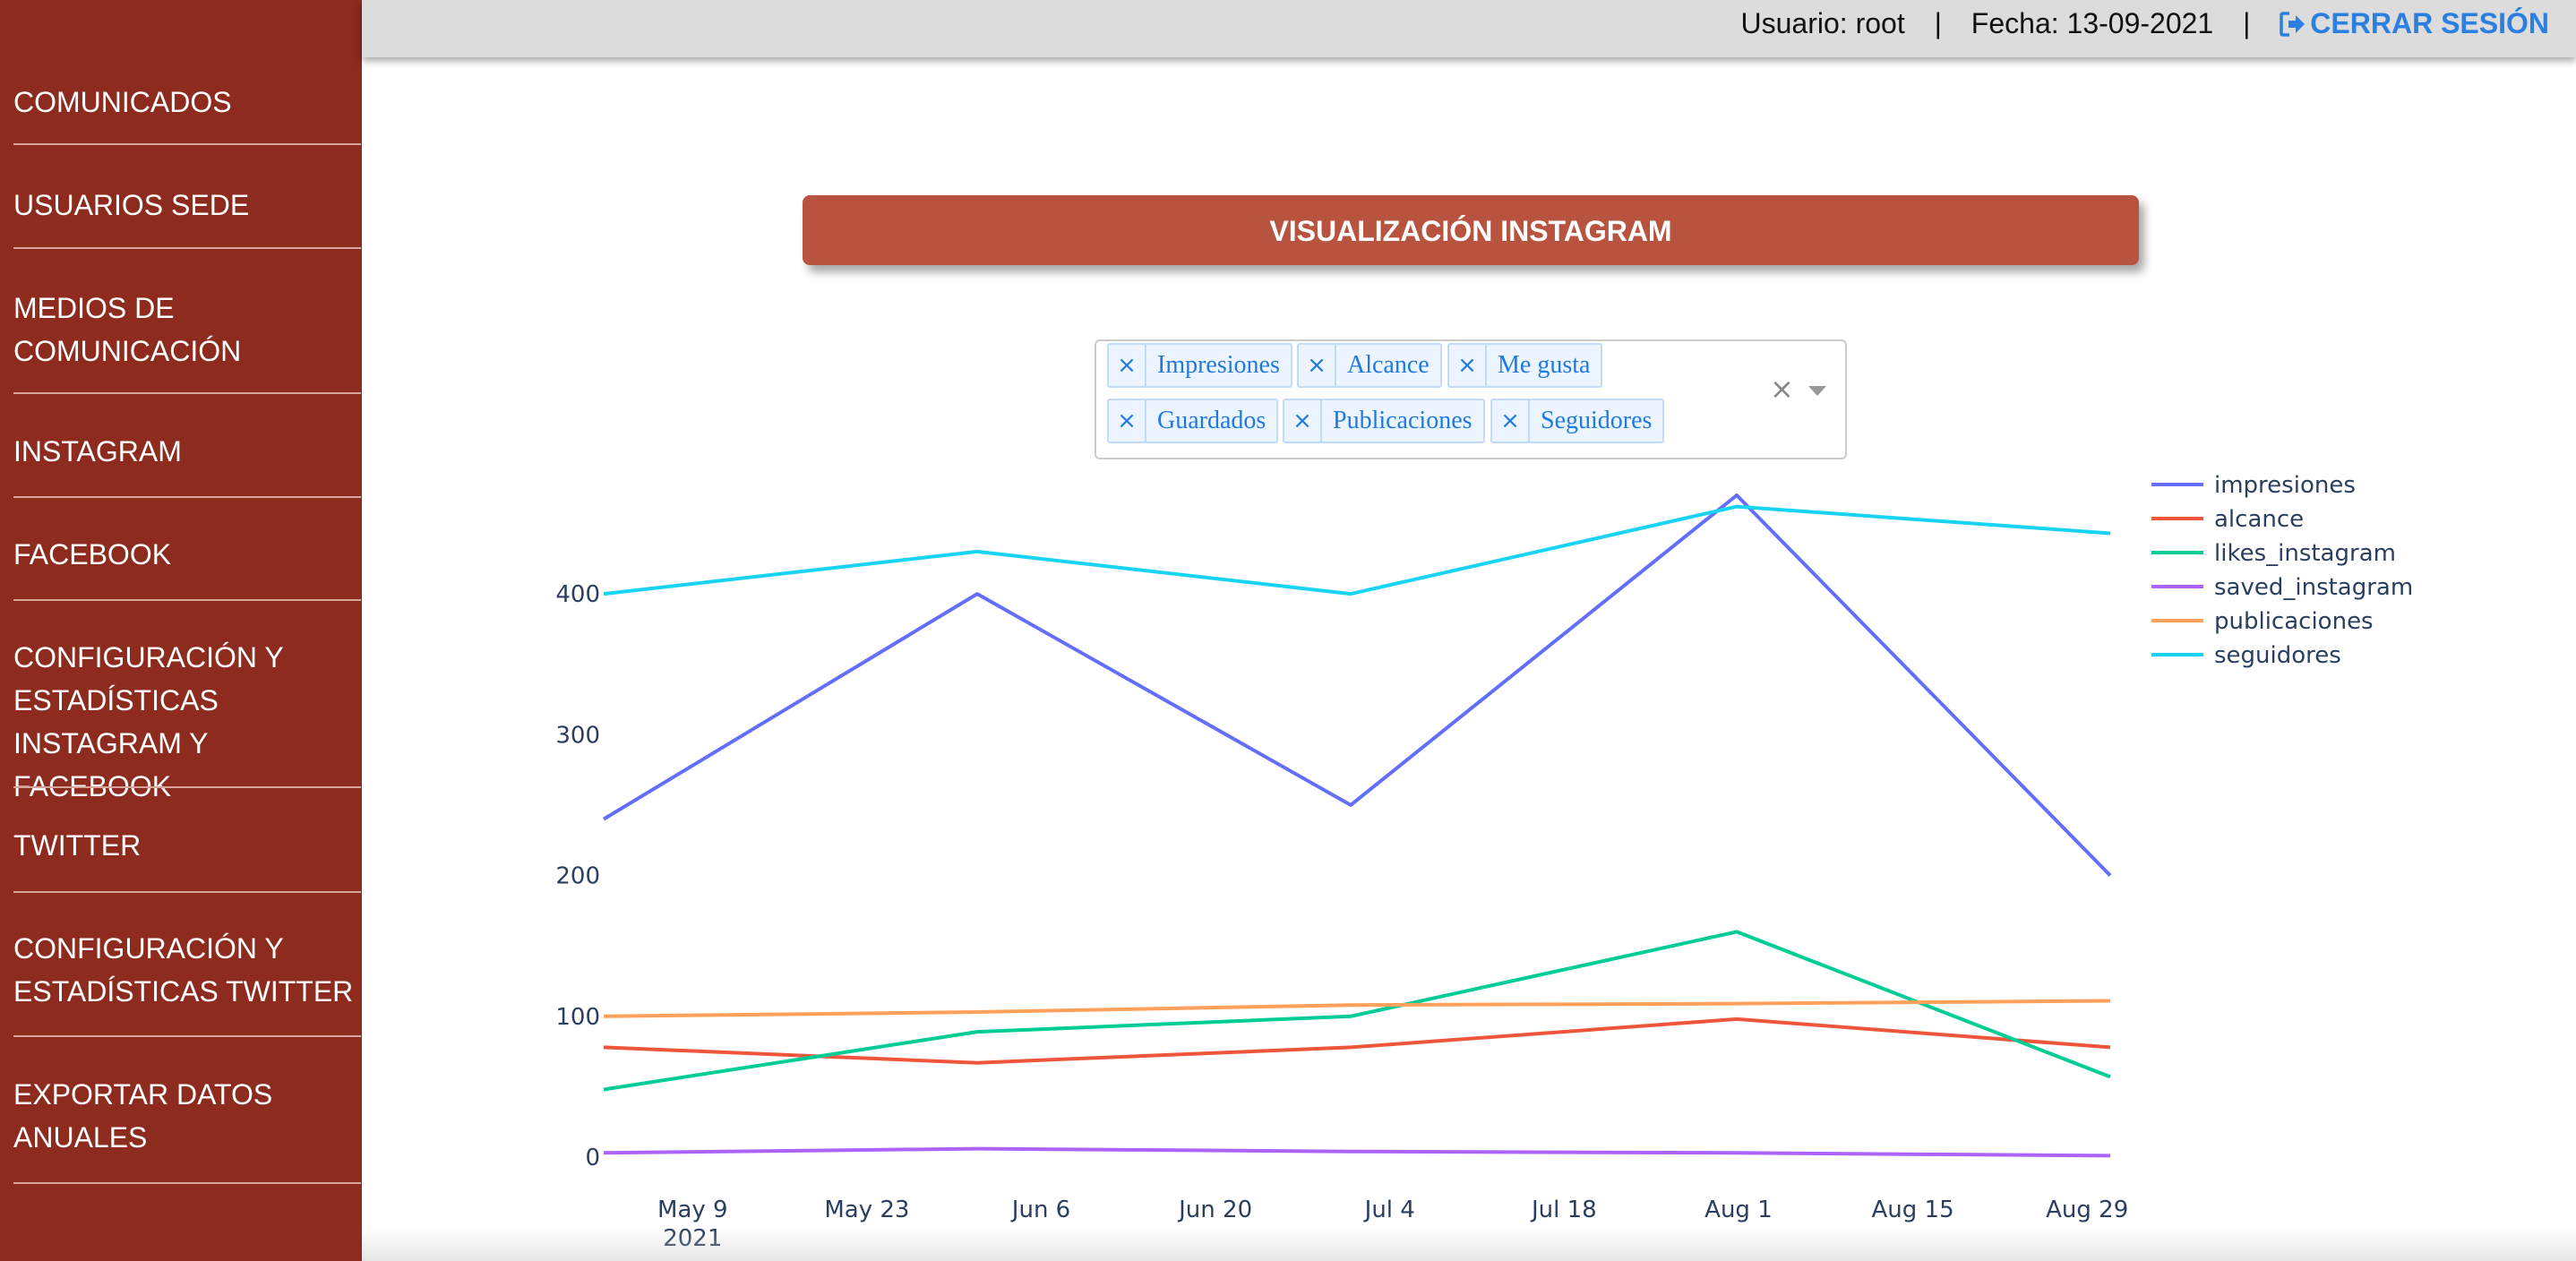  Describe the element at coordinates (692, 1239) in the screenshot. I see `x-tick-year-label: 2021` at that location.